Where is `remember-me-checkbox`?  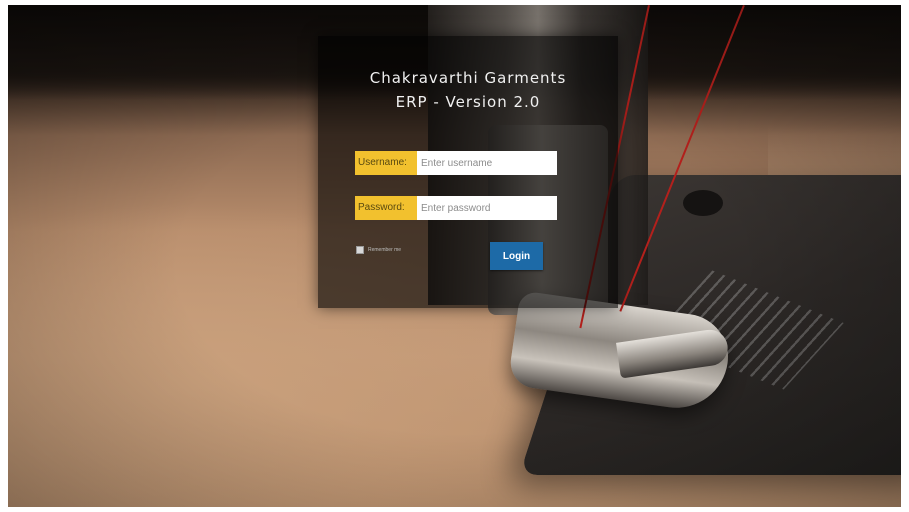 remember-me-checkbox is located at coordinates (360, 250).